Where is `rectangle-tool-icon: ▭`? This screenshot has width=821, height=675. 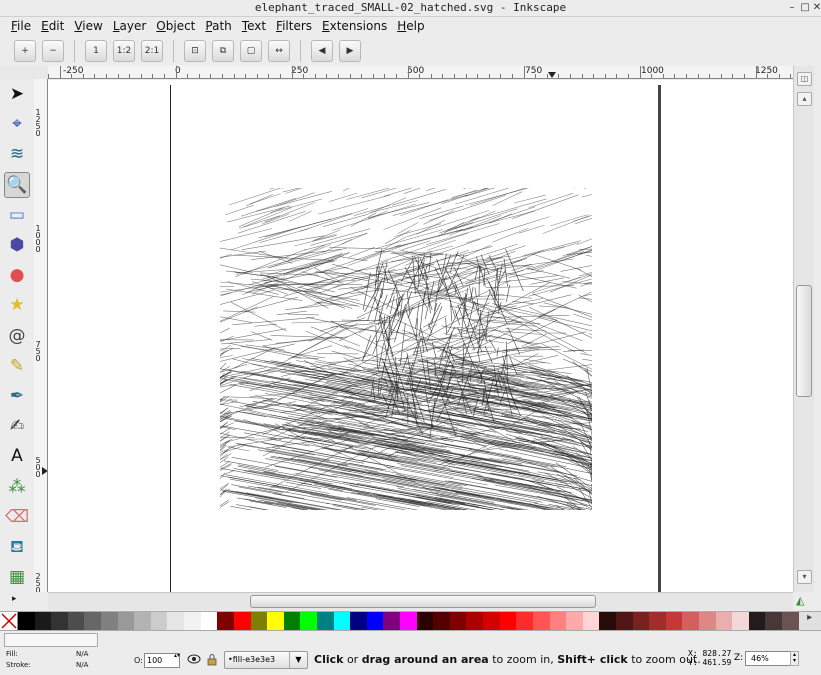 rectangle-tool-icon: ▭ is located at coordinates (17, 215).